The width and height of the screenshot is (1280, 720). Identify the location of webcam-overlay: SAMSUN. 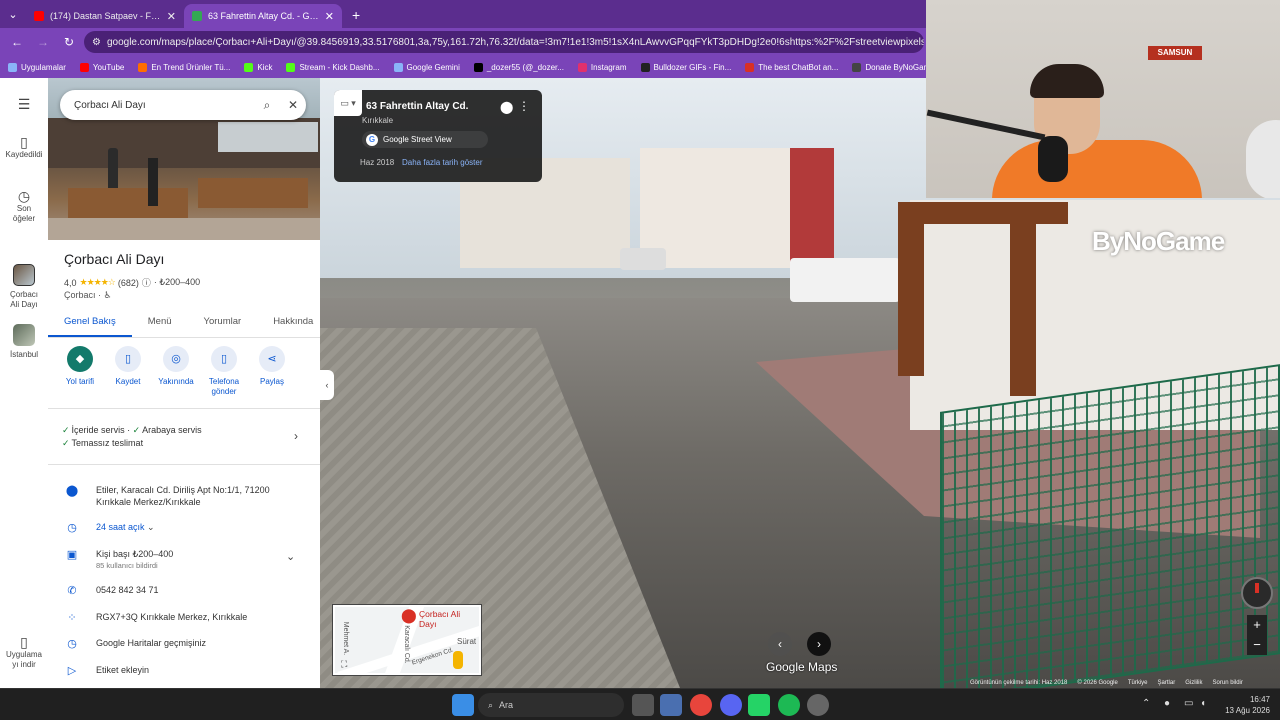
(1103, 99).